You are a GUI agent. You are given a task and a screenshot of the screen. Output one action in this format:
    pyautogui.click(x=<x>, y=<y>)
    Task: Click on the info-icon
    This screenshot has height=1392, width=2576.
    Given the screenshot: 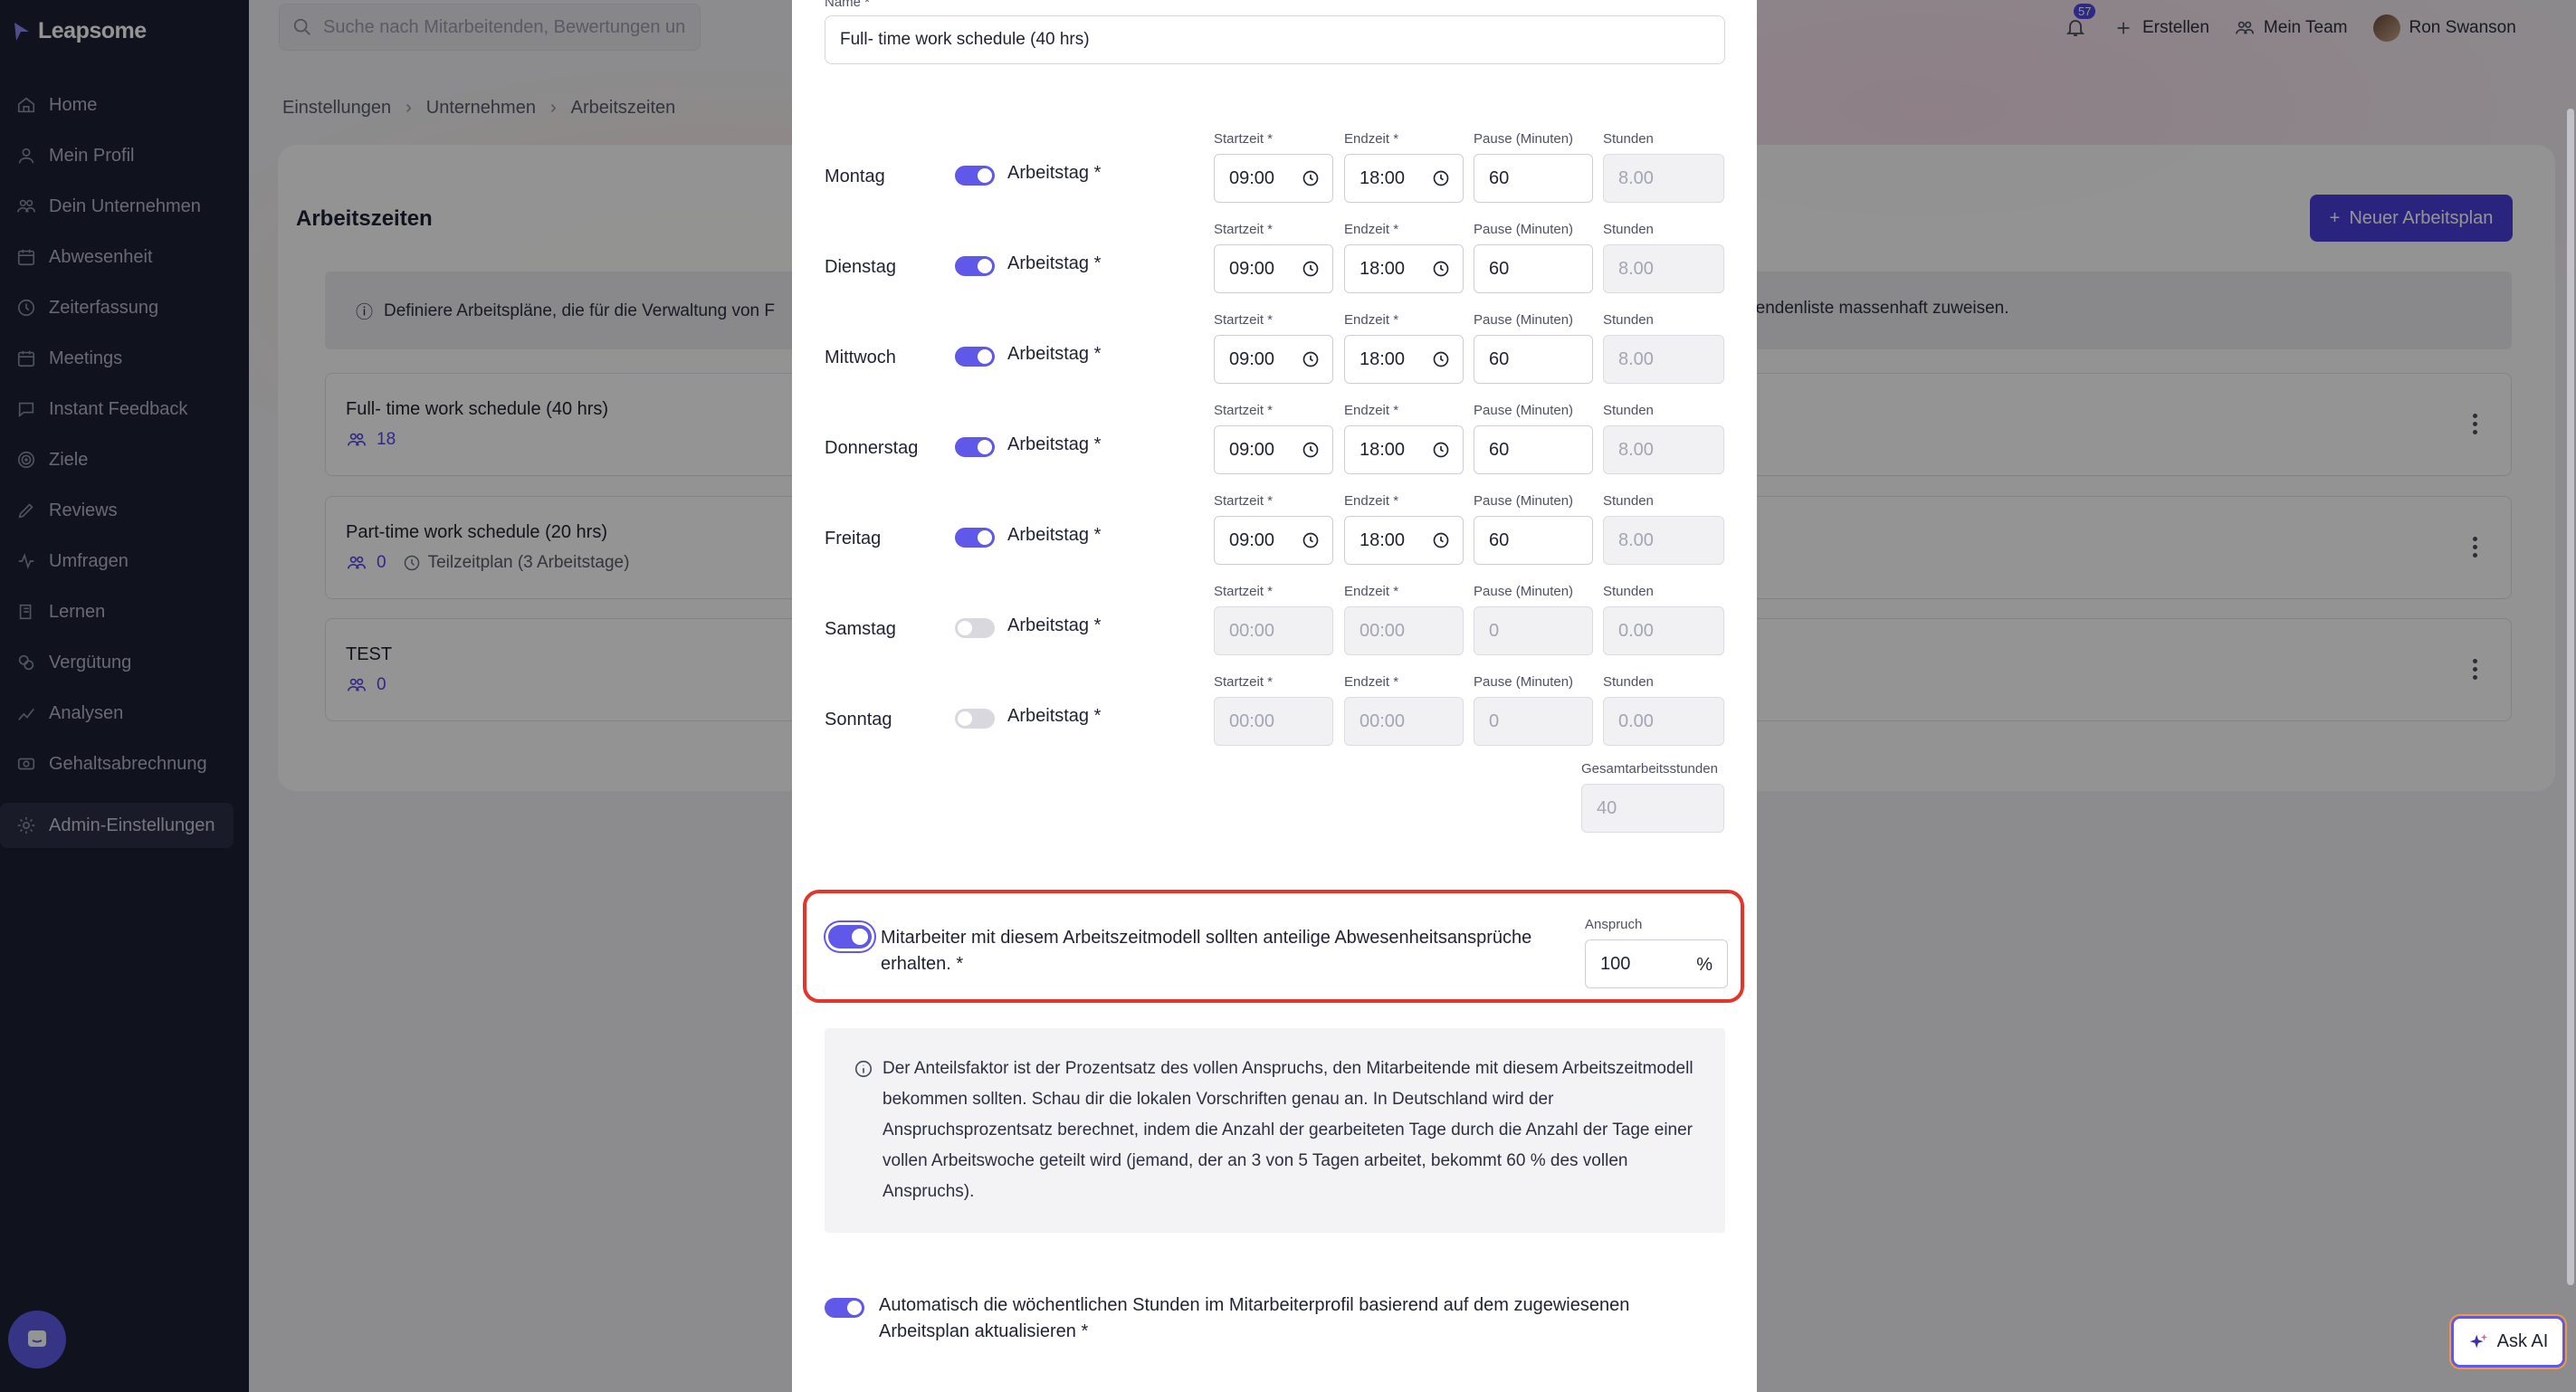 What is the action you would take?
    pyautogui.click(x=864, y=1069)
    